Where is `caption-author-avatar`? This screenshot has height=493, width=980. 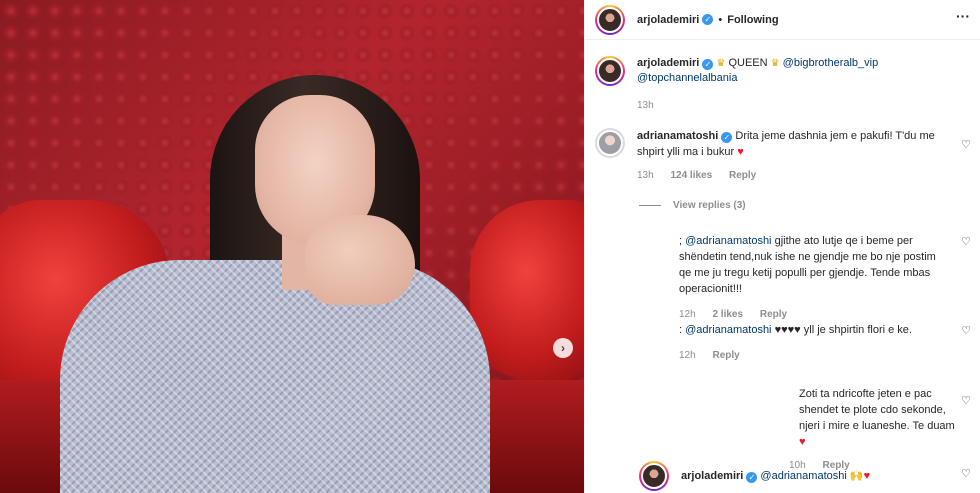 caption-author-avatar is located at coordinates (610, 71).